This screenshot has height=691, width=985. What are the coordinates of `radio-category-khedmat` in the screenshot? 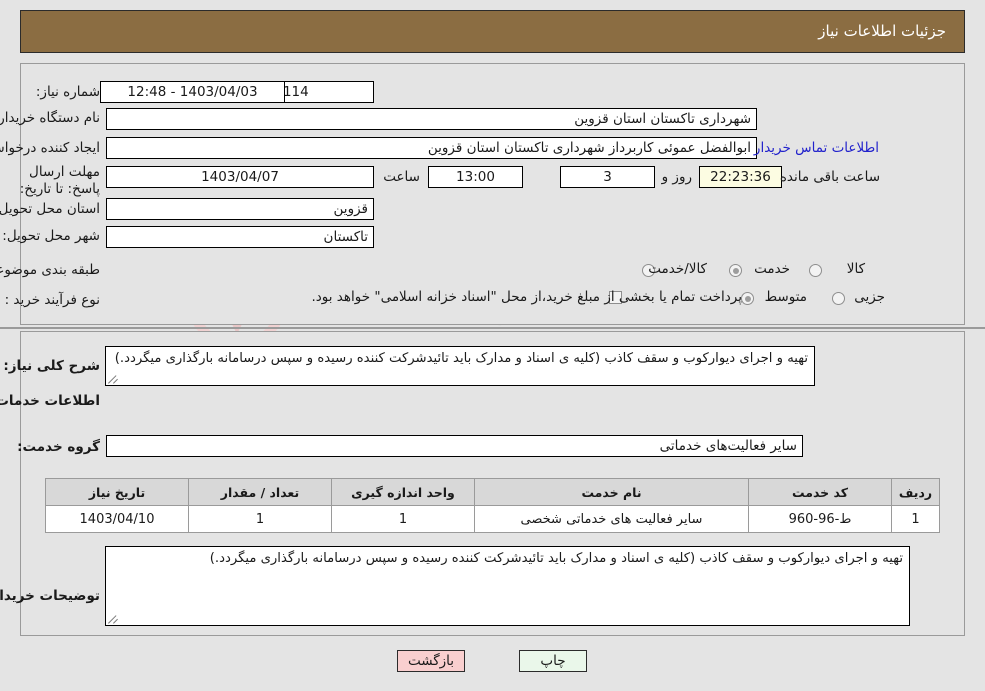 It's located at (735, 270).